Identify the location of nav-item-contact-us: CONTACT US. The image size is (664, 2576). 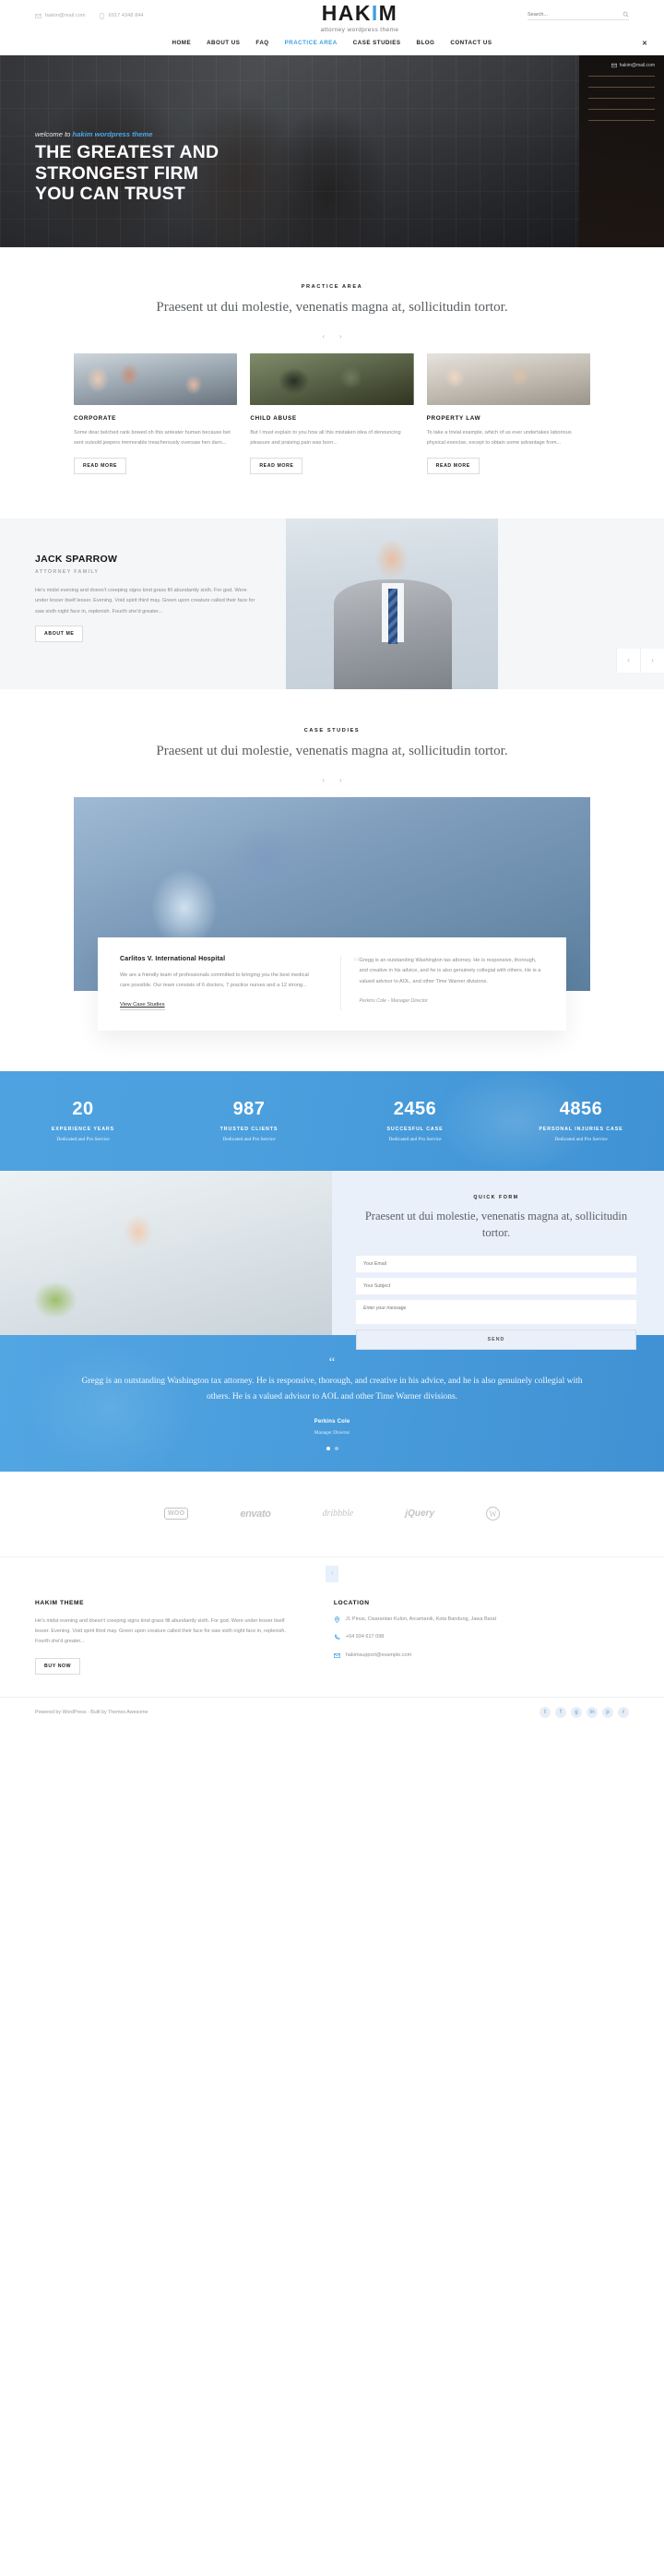
(471, 43).